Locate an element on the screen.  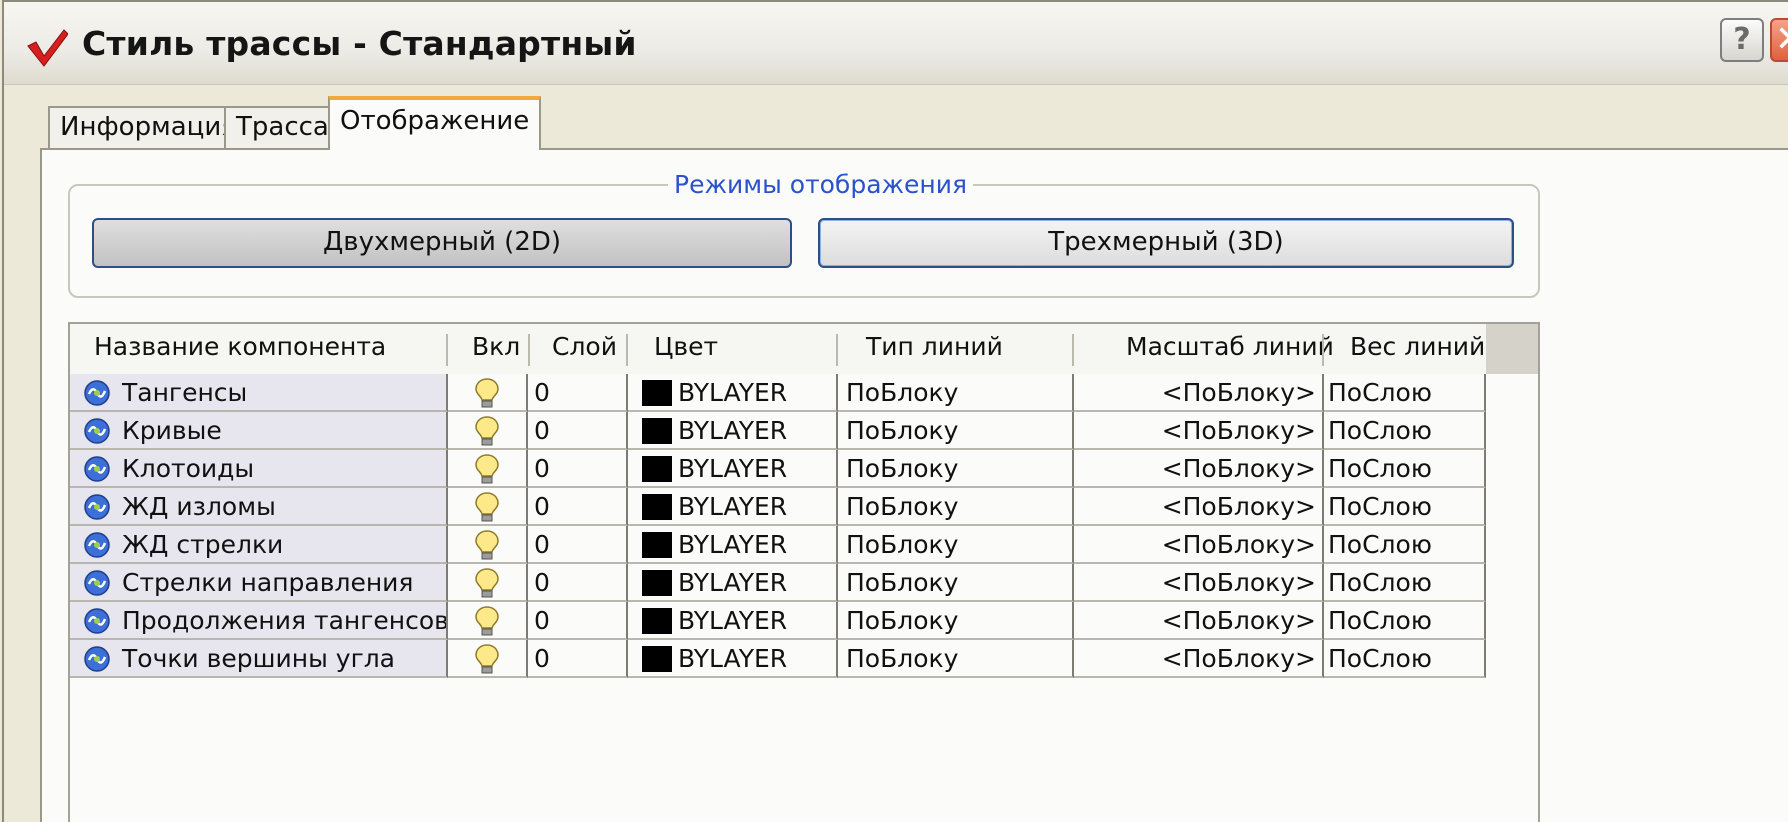
component-name-cell: Тангенсы is located at coordinates (259, 393).